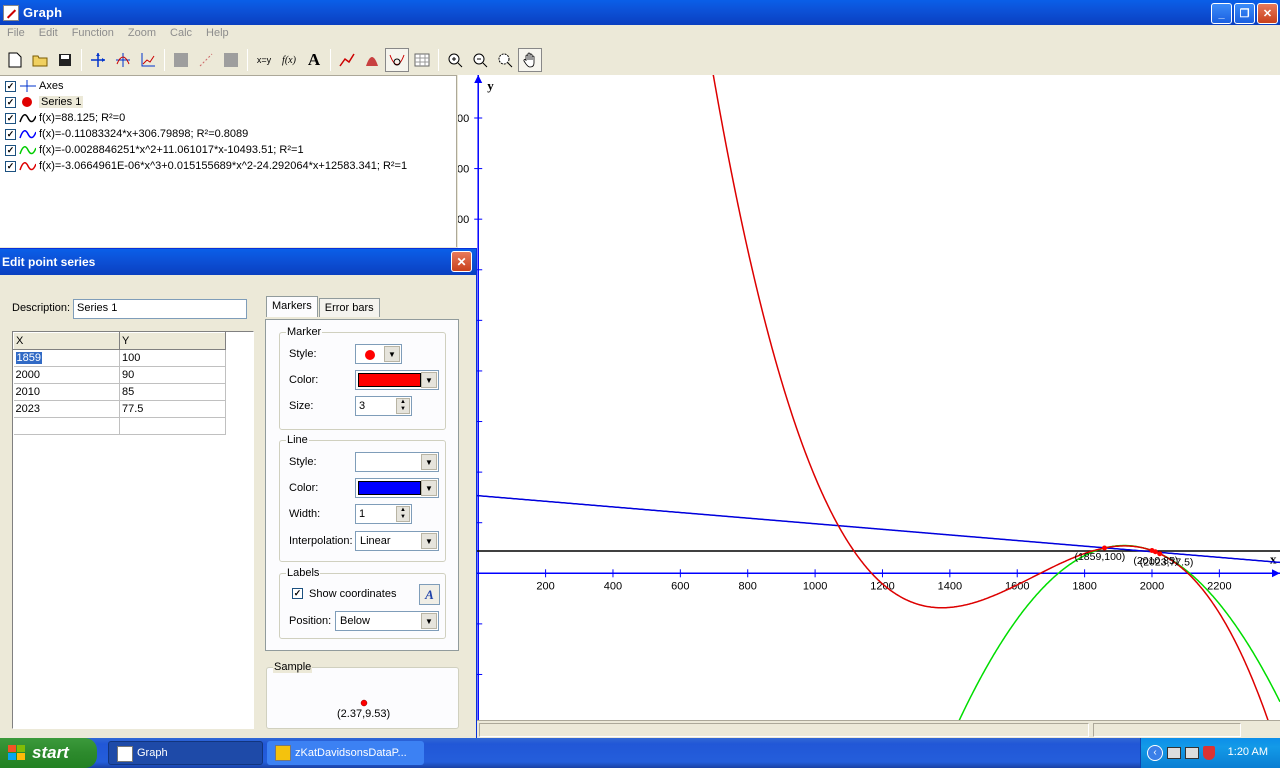  What do you see at coordinates (264, 60) in the screenshot?
I see `label-button: x=y` at bounding box center [264, 60].